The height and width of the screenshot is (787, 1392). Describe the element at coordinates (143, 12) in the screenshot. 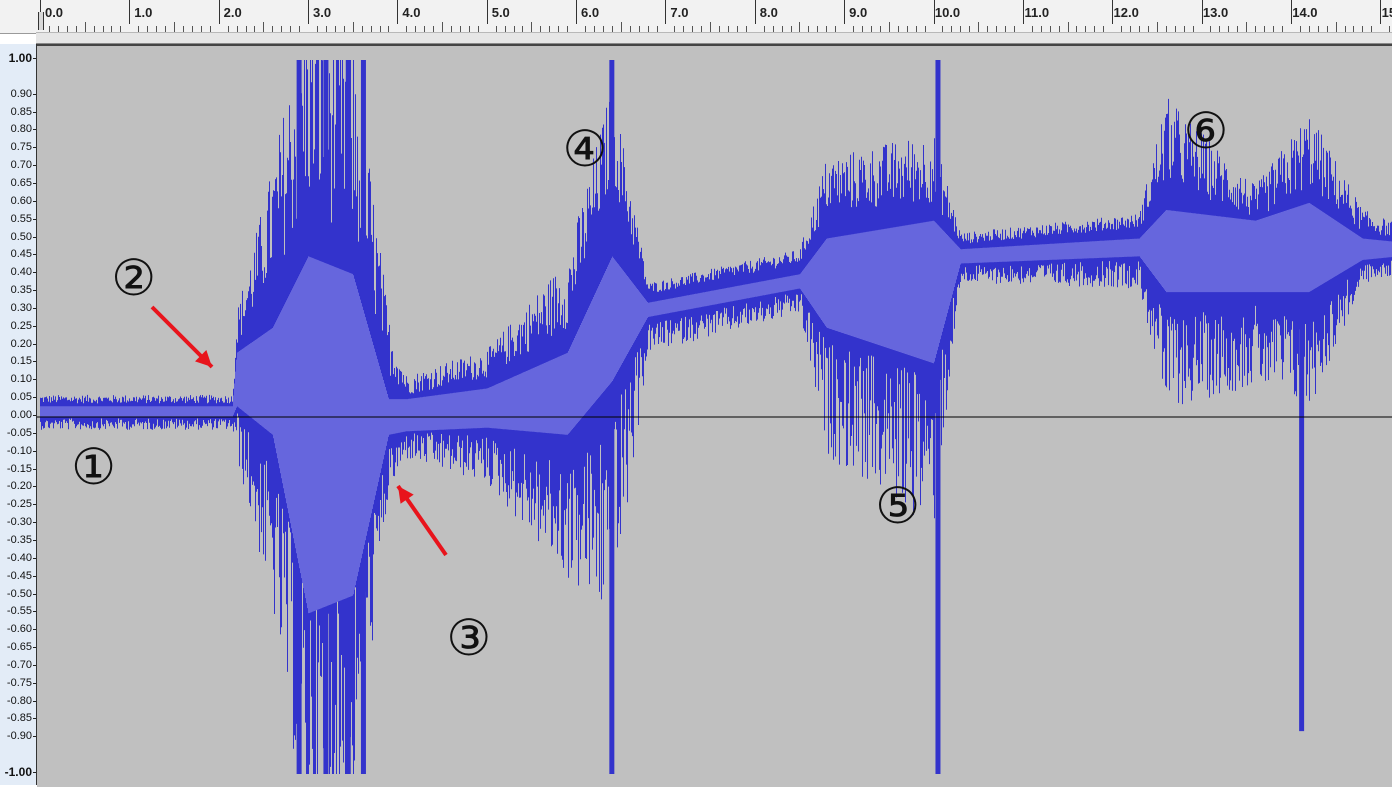

I see `ruler-tick-label: 1.0` at that location.